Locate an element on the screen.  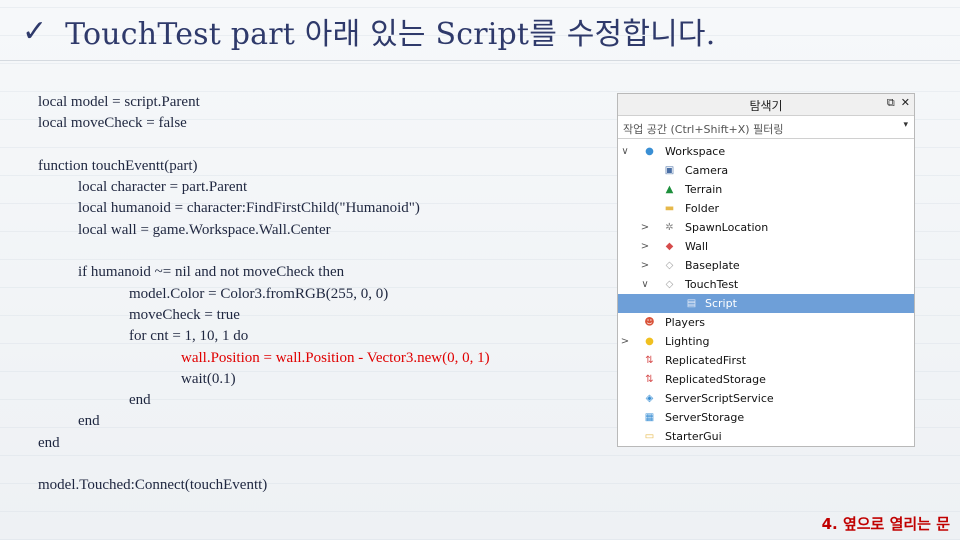
tree-item-label: Baseplate is located at coordinates (712, 265).